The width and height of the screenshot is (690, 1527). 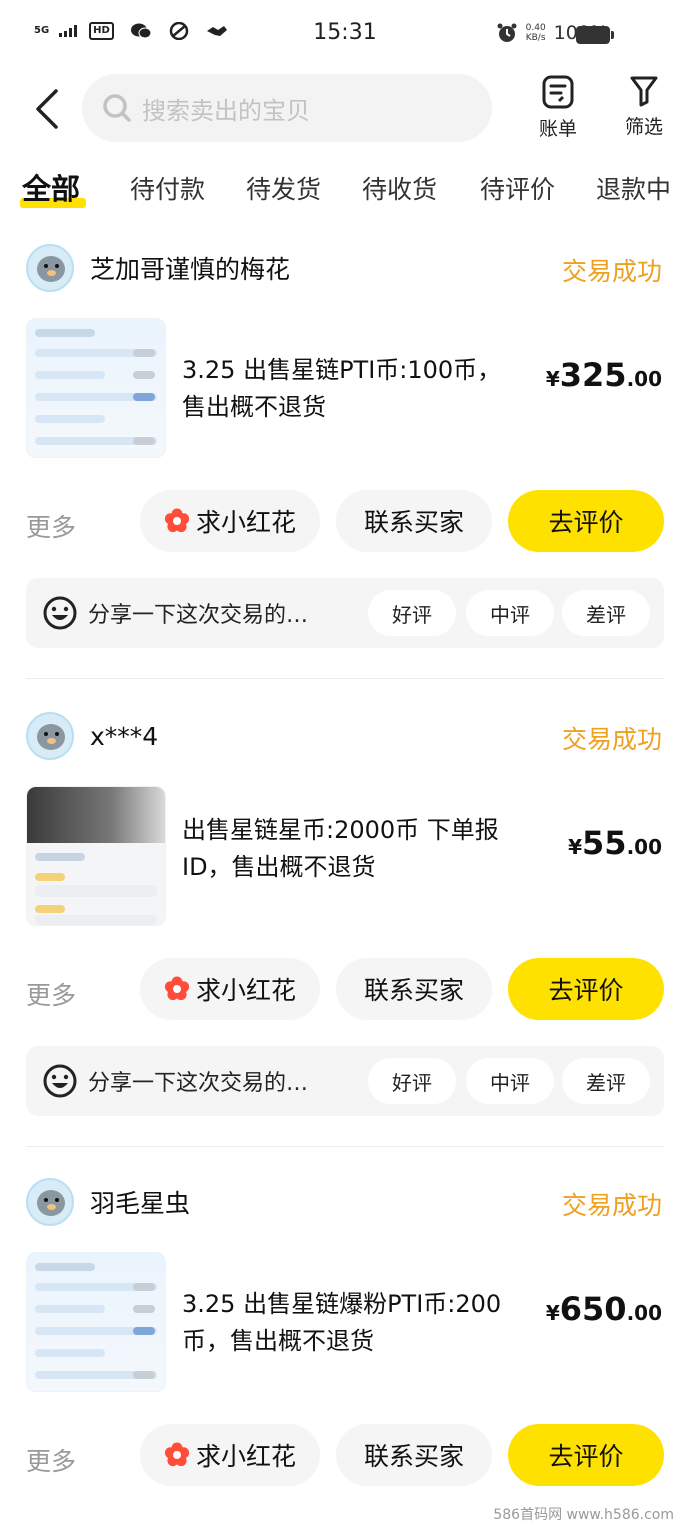 I want to click on filter-icon, so click(x=644, y=91).